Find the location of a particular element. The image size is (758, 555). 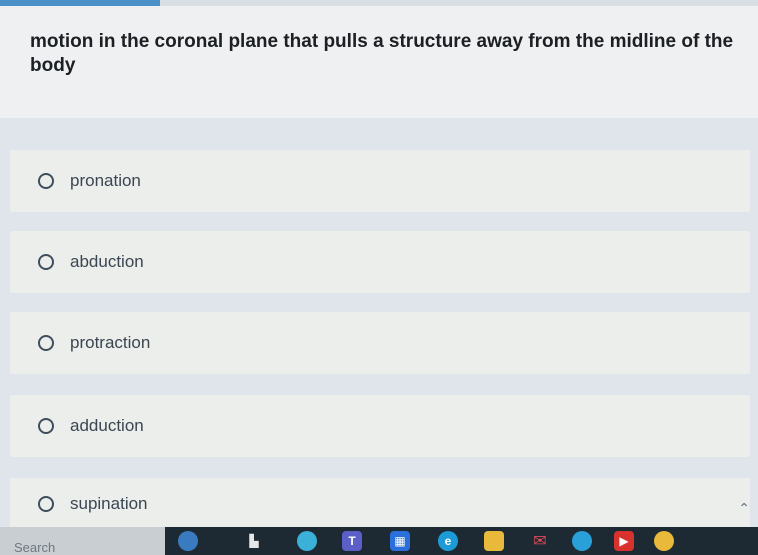

choice-abduction: abduction is located at coordinates (380, 262).